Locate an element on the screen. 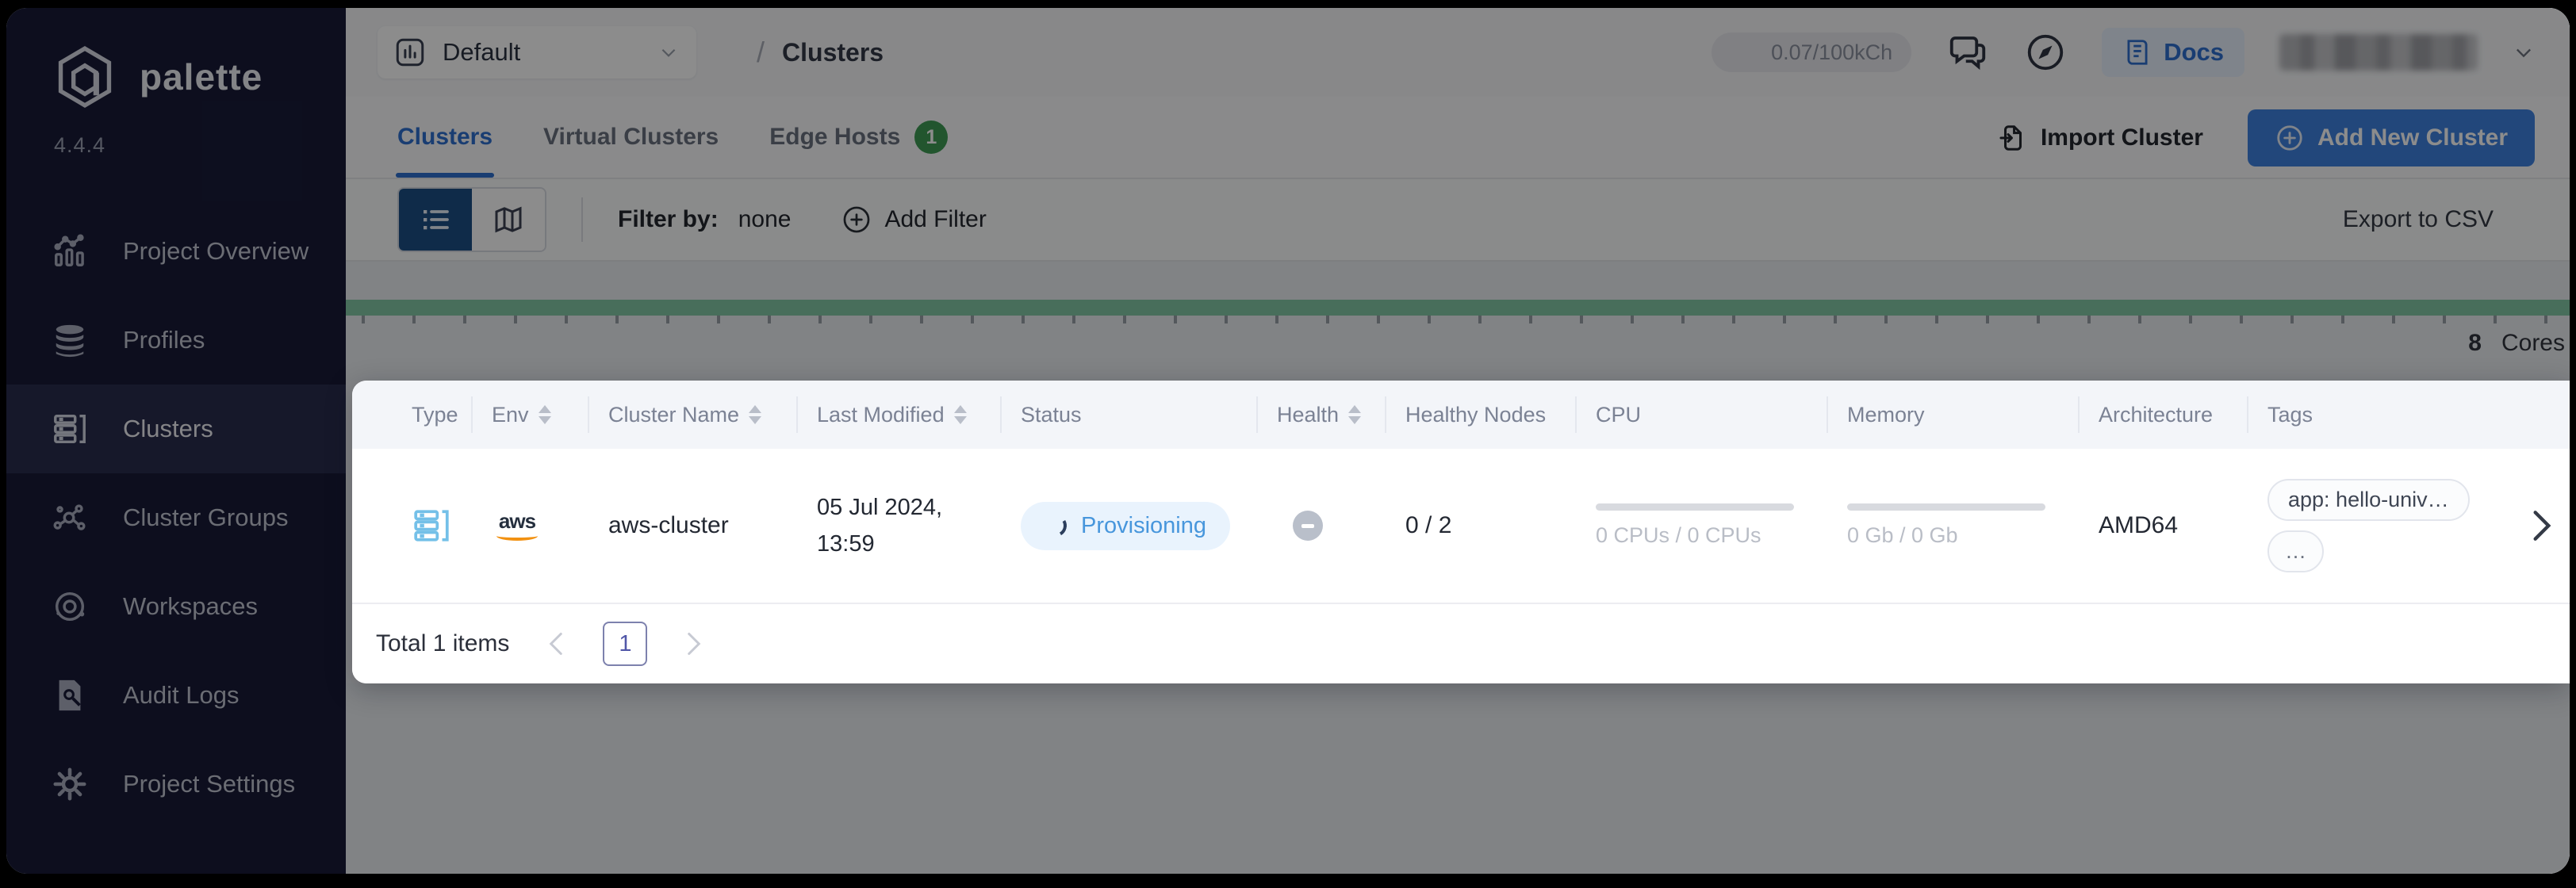  map-view-button is located at coordinates (509, 220).